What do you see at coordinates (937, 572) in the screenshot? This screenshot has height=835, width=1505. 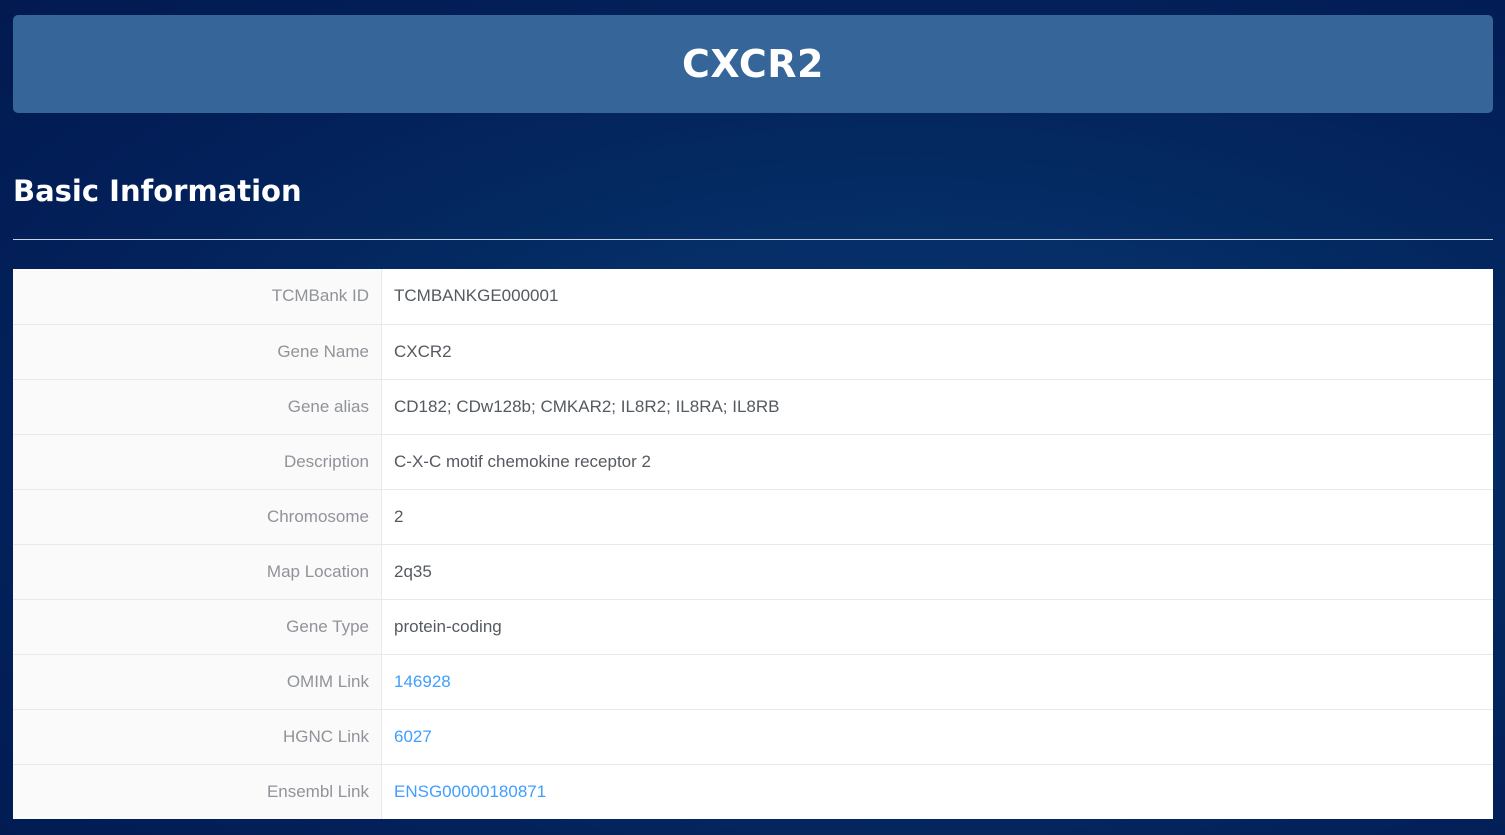 I see `row-value-map-location: 2q35` at bounding box center [937, 572].